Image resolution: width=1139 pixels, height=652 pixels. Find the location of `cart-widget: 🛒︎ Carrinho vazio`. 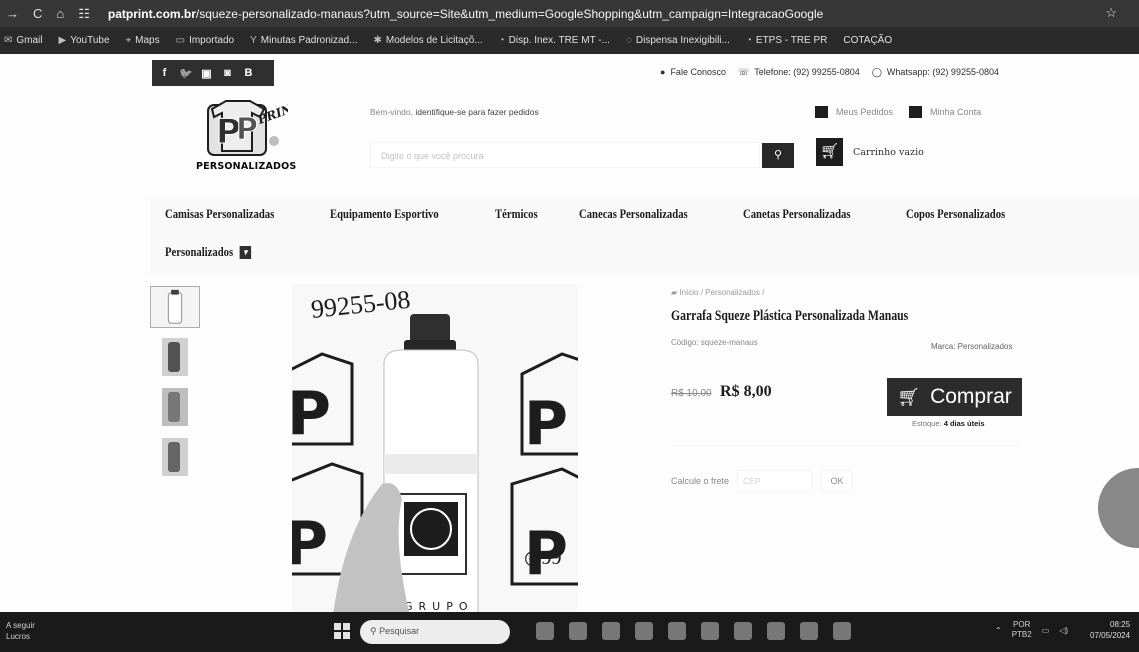

cart-widget: 🛒︎ Carrinho vazio is located at coordinates (870, 152).